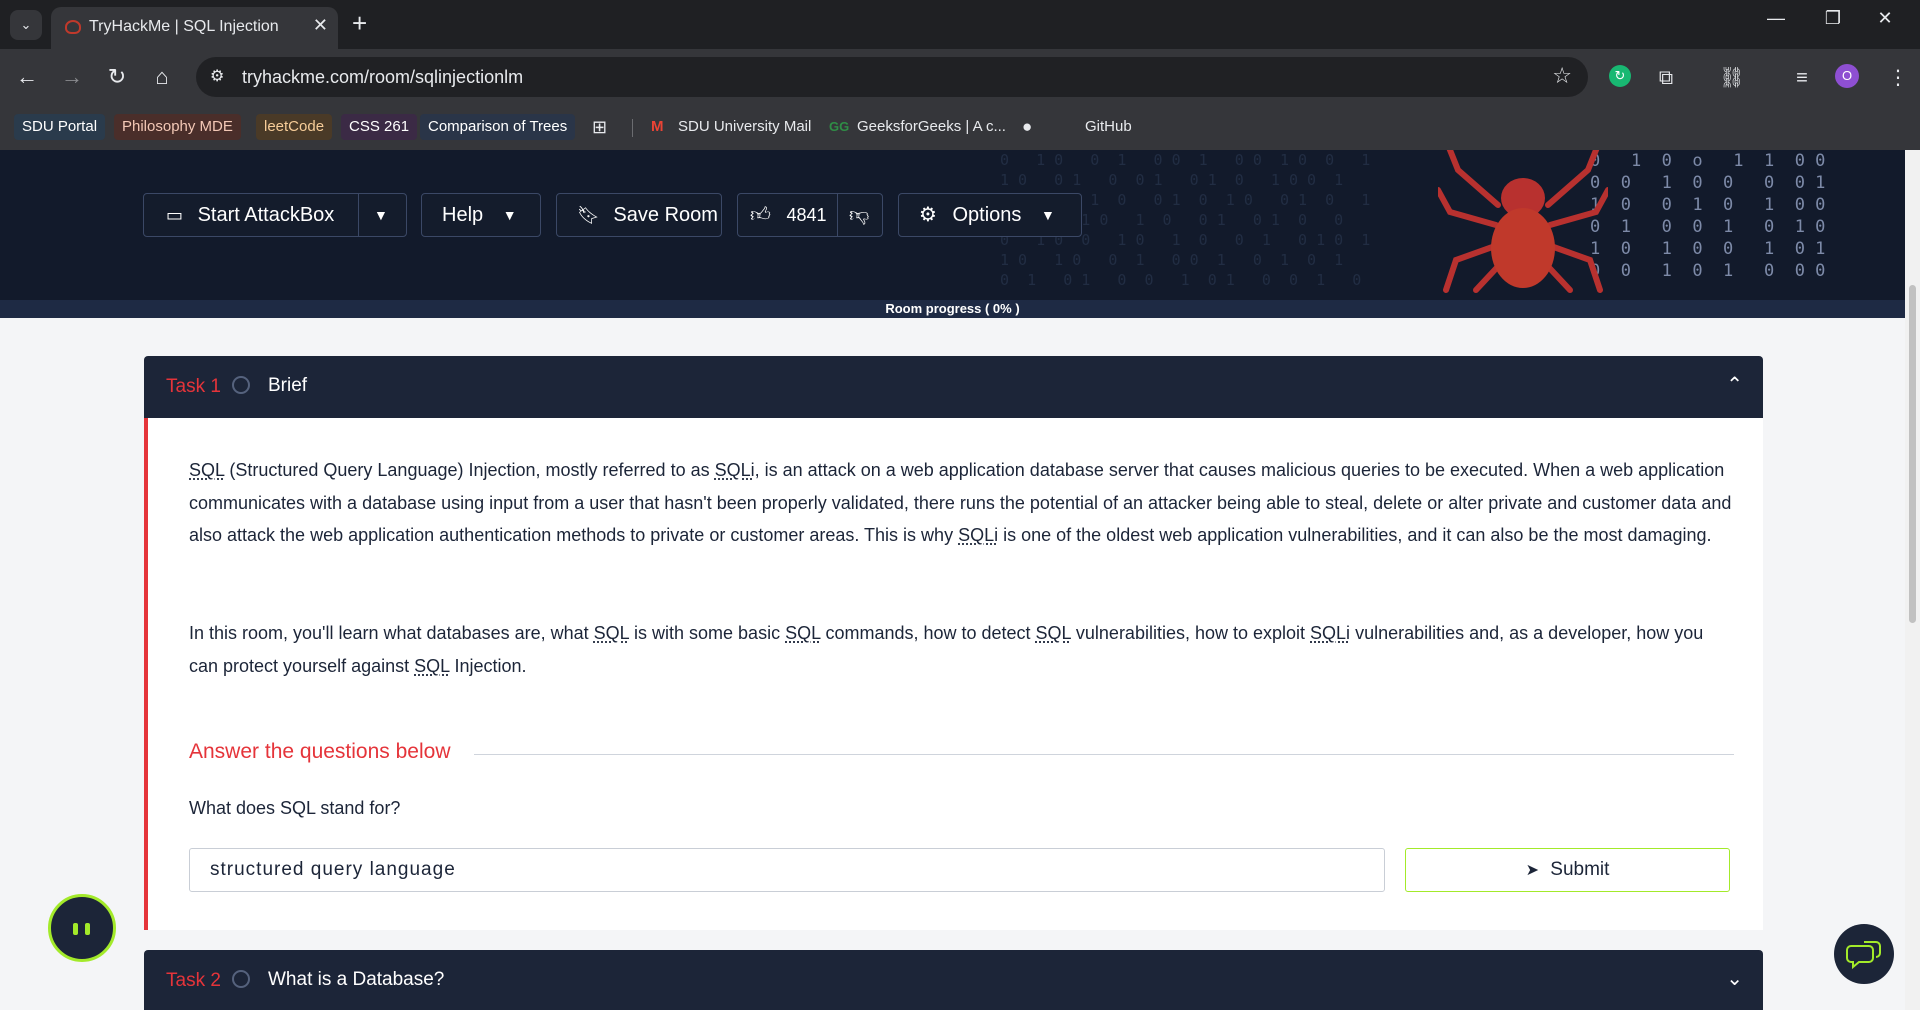 The width and height of the screenshot is (1920, 1010). I want to click on media-controls-icon: ≡, so click(1802, 78).